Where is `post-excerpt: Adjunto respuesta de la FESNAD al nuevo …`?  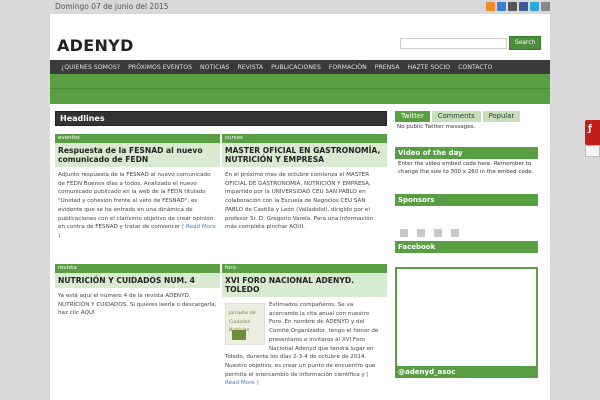 post-excerpt: Adjunto respuesta de la FESNAD al nuevo … is located at coordinates (137, 204).